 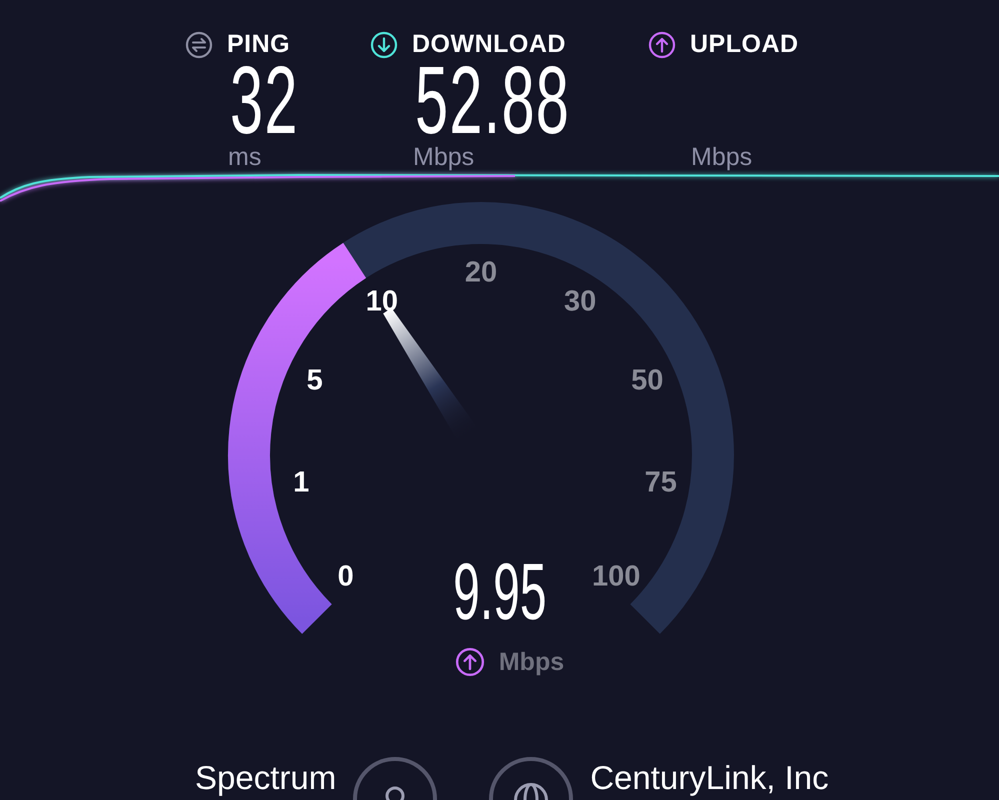 I want to click on gauge-tick-label: 30, so click(x=580, y=302).